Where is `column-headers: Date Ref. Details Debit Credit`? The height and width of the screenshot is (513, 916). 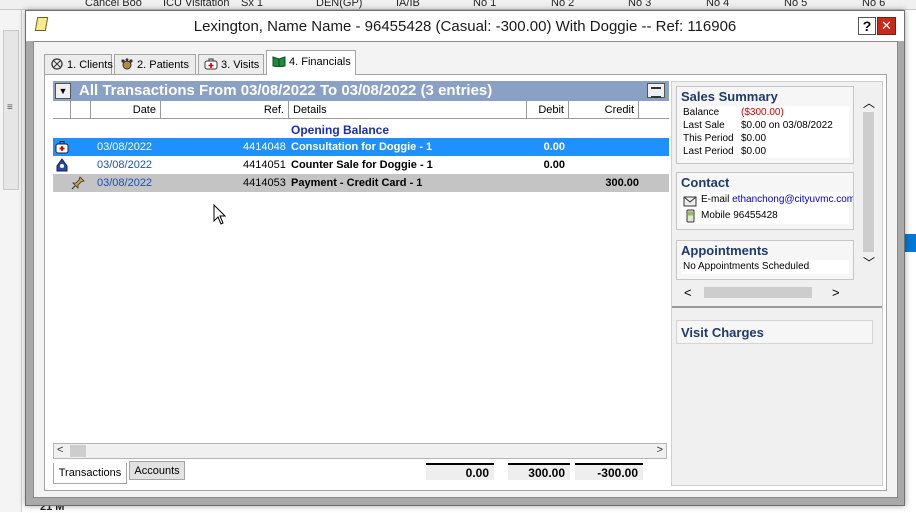 column-headers: Date Ref. Details Debit Credit is located at coordinates (361, 110).